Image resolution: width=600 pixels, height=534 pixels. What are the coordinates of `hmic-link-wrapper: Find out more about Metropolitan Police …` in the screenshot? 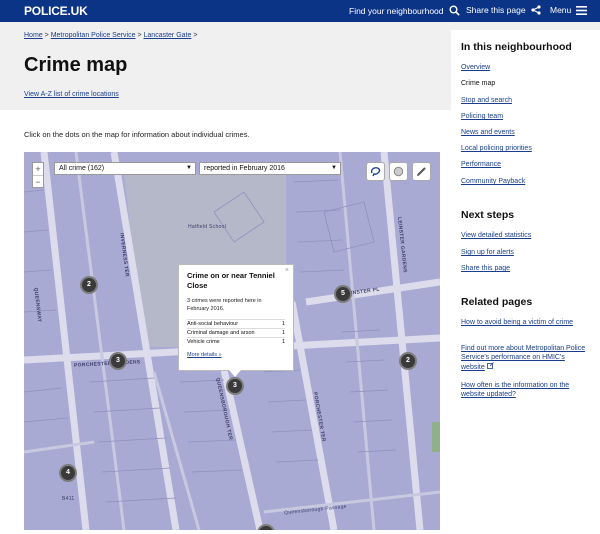 It's located at (525, 358).